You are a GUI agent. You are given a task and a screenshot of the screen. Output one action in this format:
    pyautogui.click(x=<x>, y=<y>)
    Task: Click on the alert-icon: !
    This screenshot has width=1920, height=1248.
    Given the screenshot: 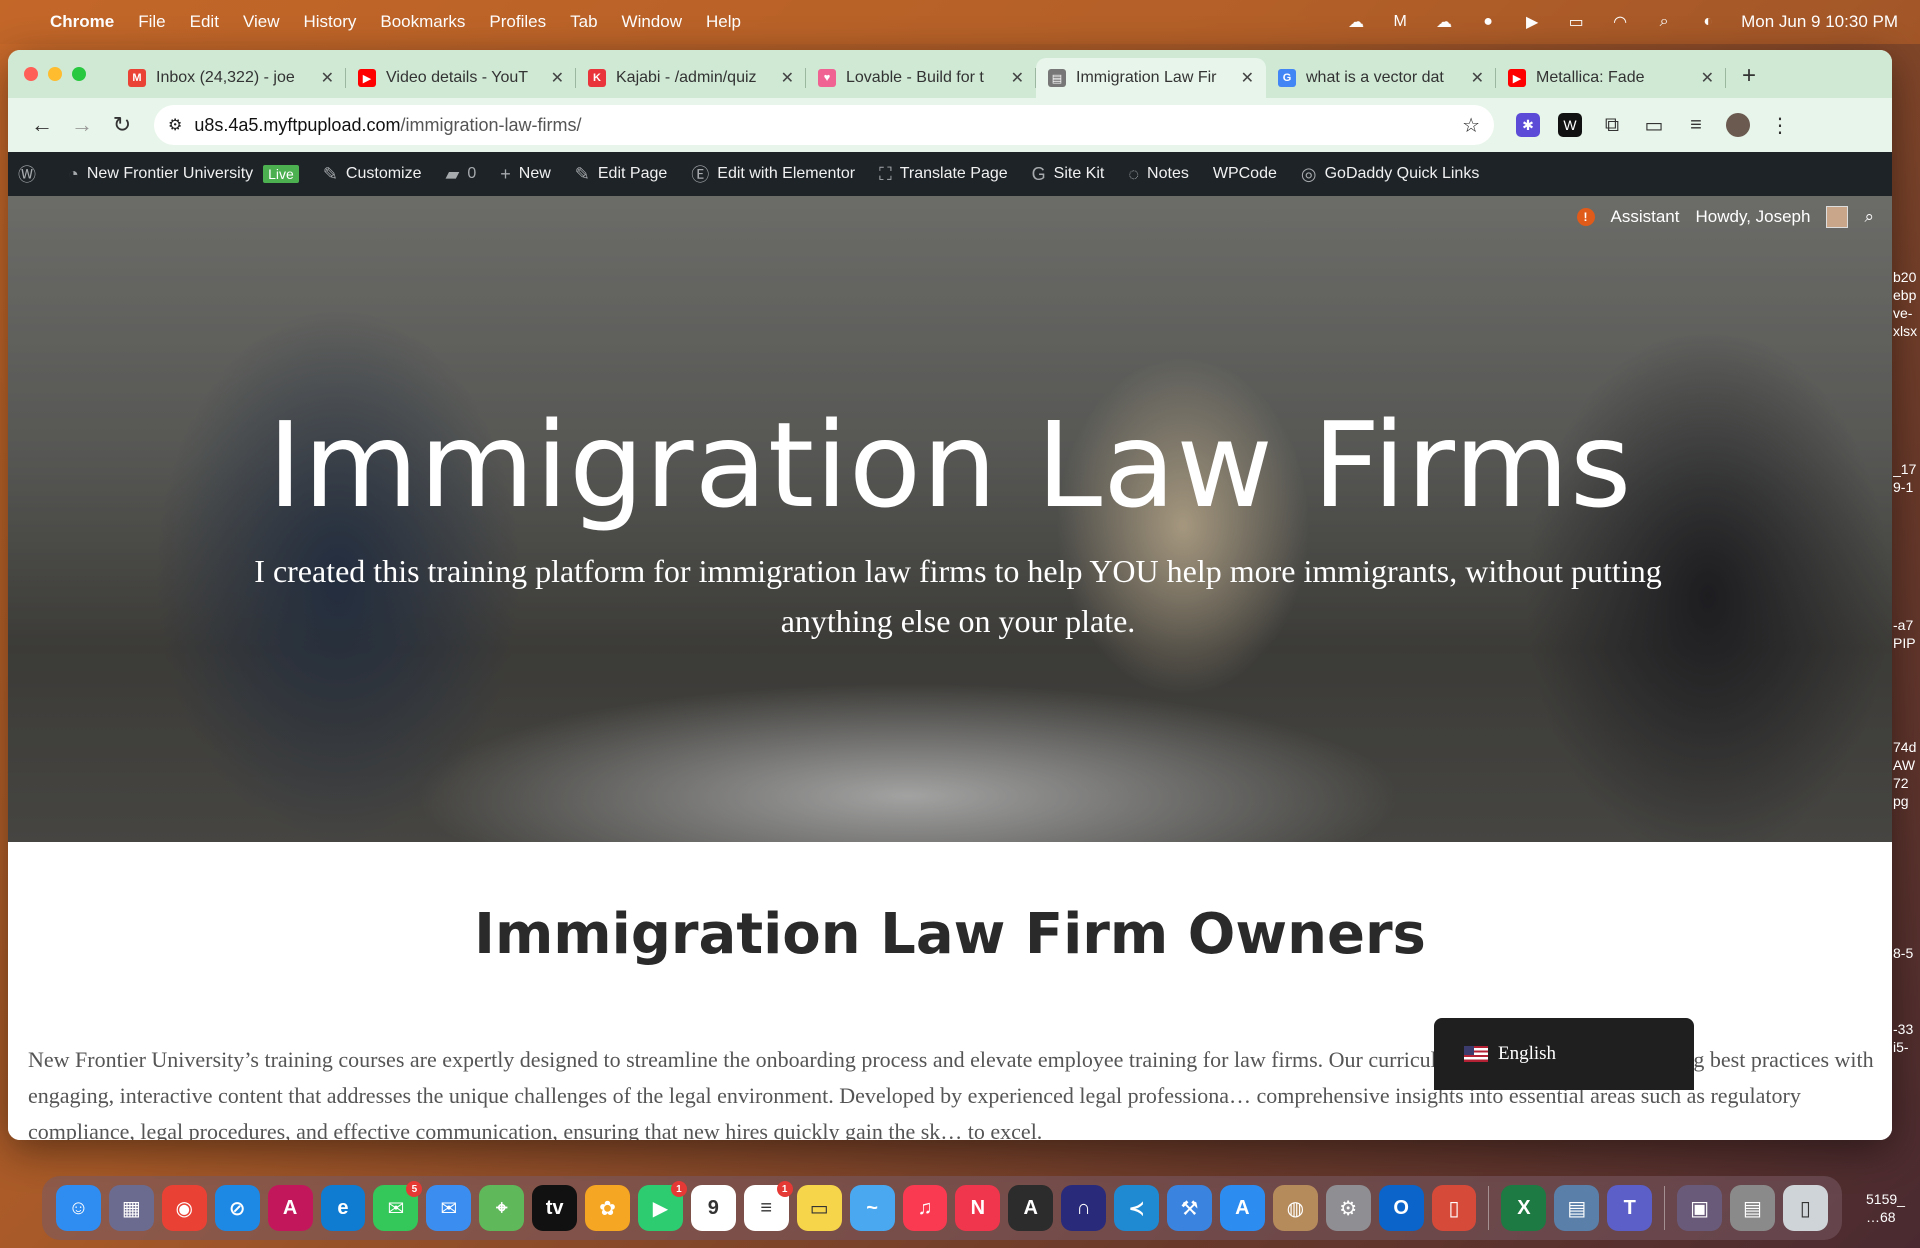 What is the action you would take?
    pyautogui.click(x=1585, y=217)
    